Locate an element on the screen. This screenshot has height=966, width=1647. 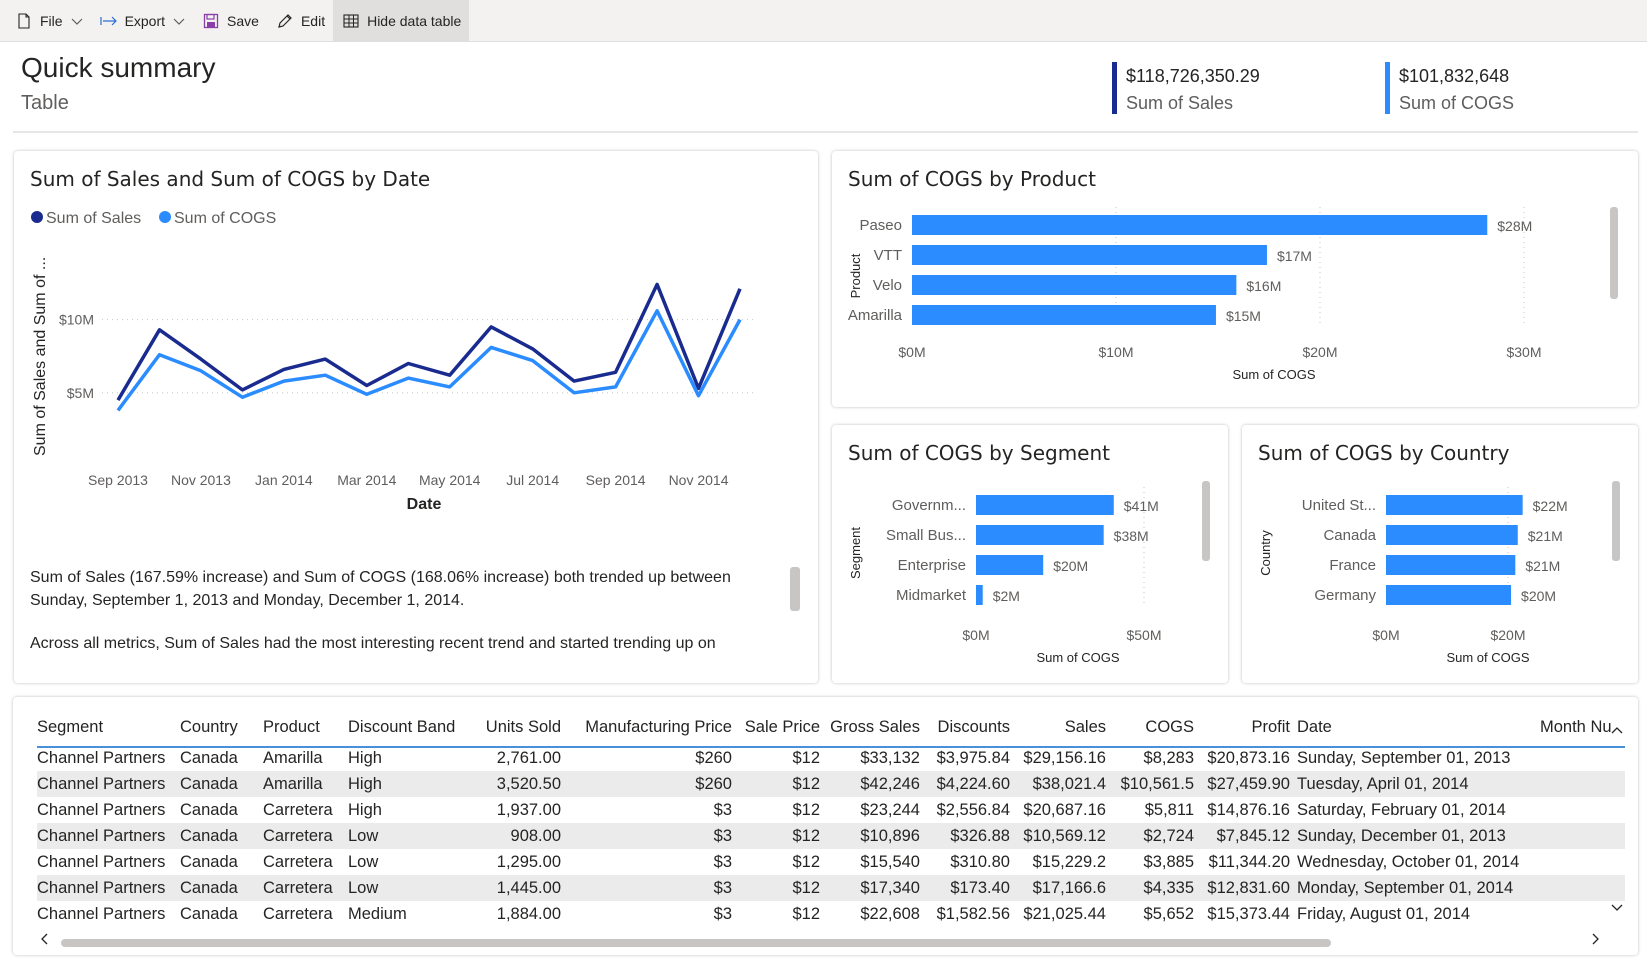
column-header: Sale Price is located at coordinates (783, 727).